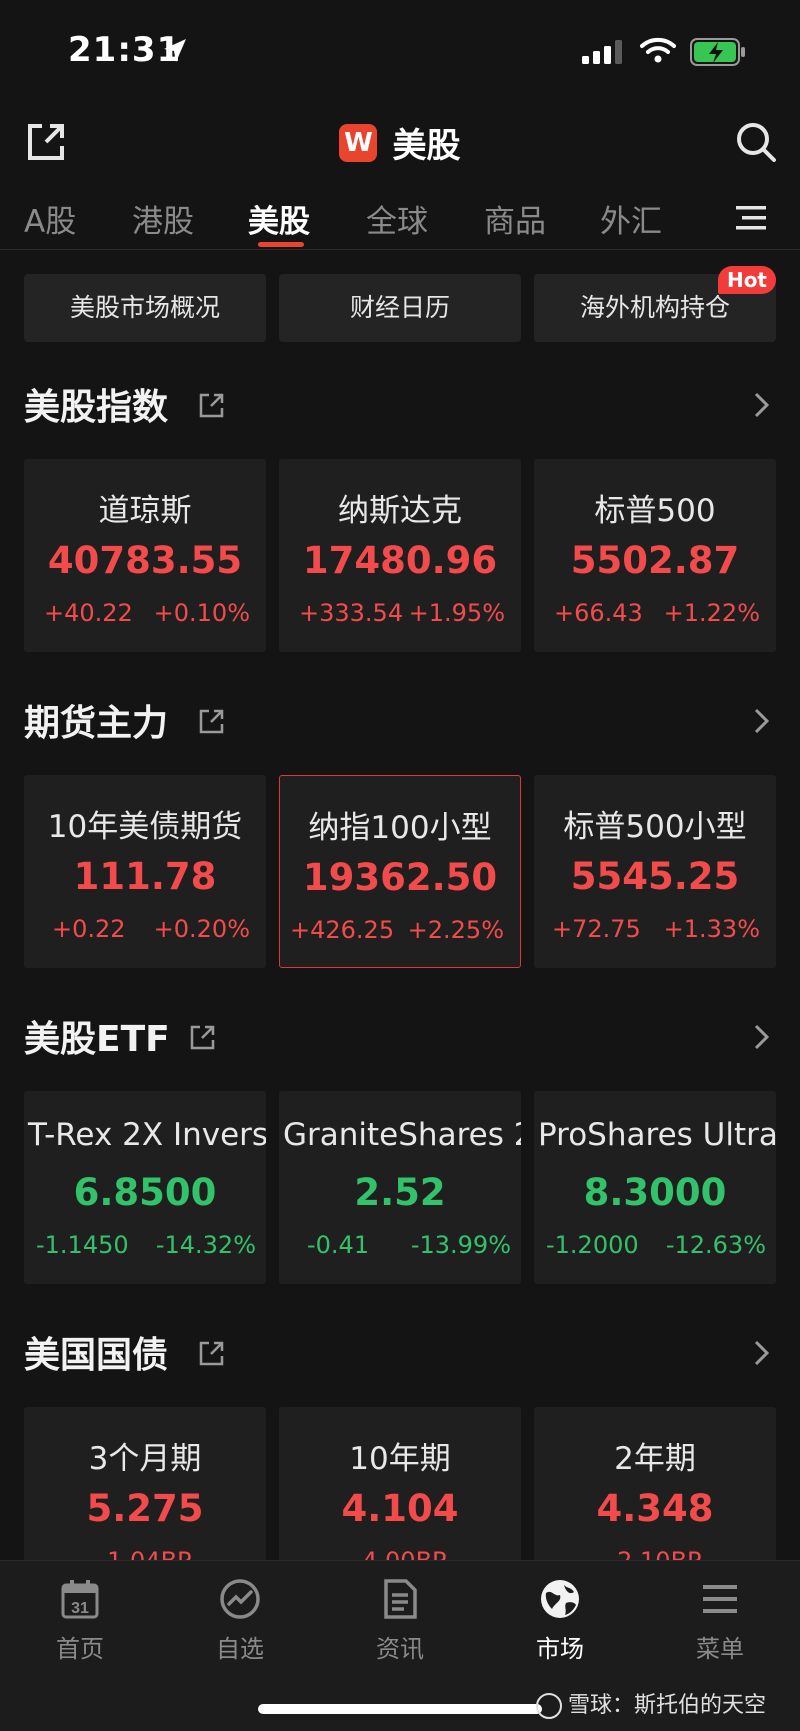  What do you see at coordinates (515, 218) in the screenshot?
I see `tab-commodities: 商品` at bounding box center [515, 218].